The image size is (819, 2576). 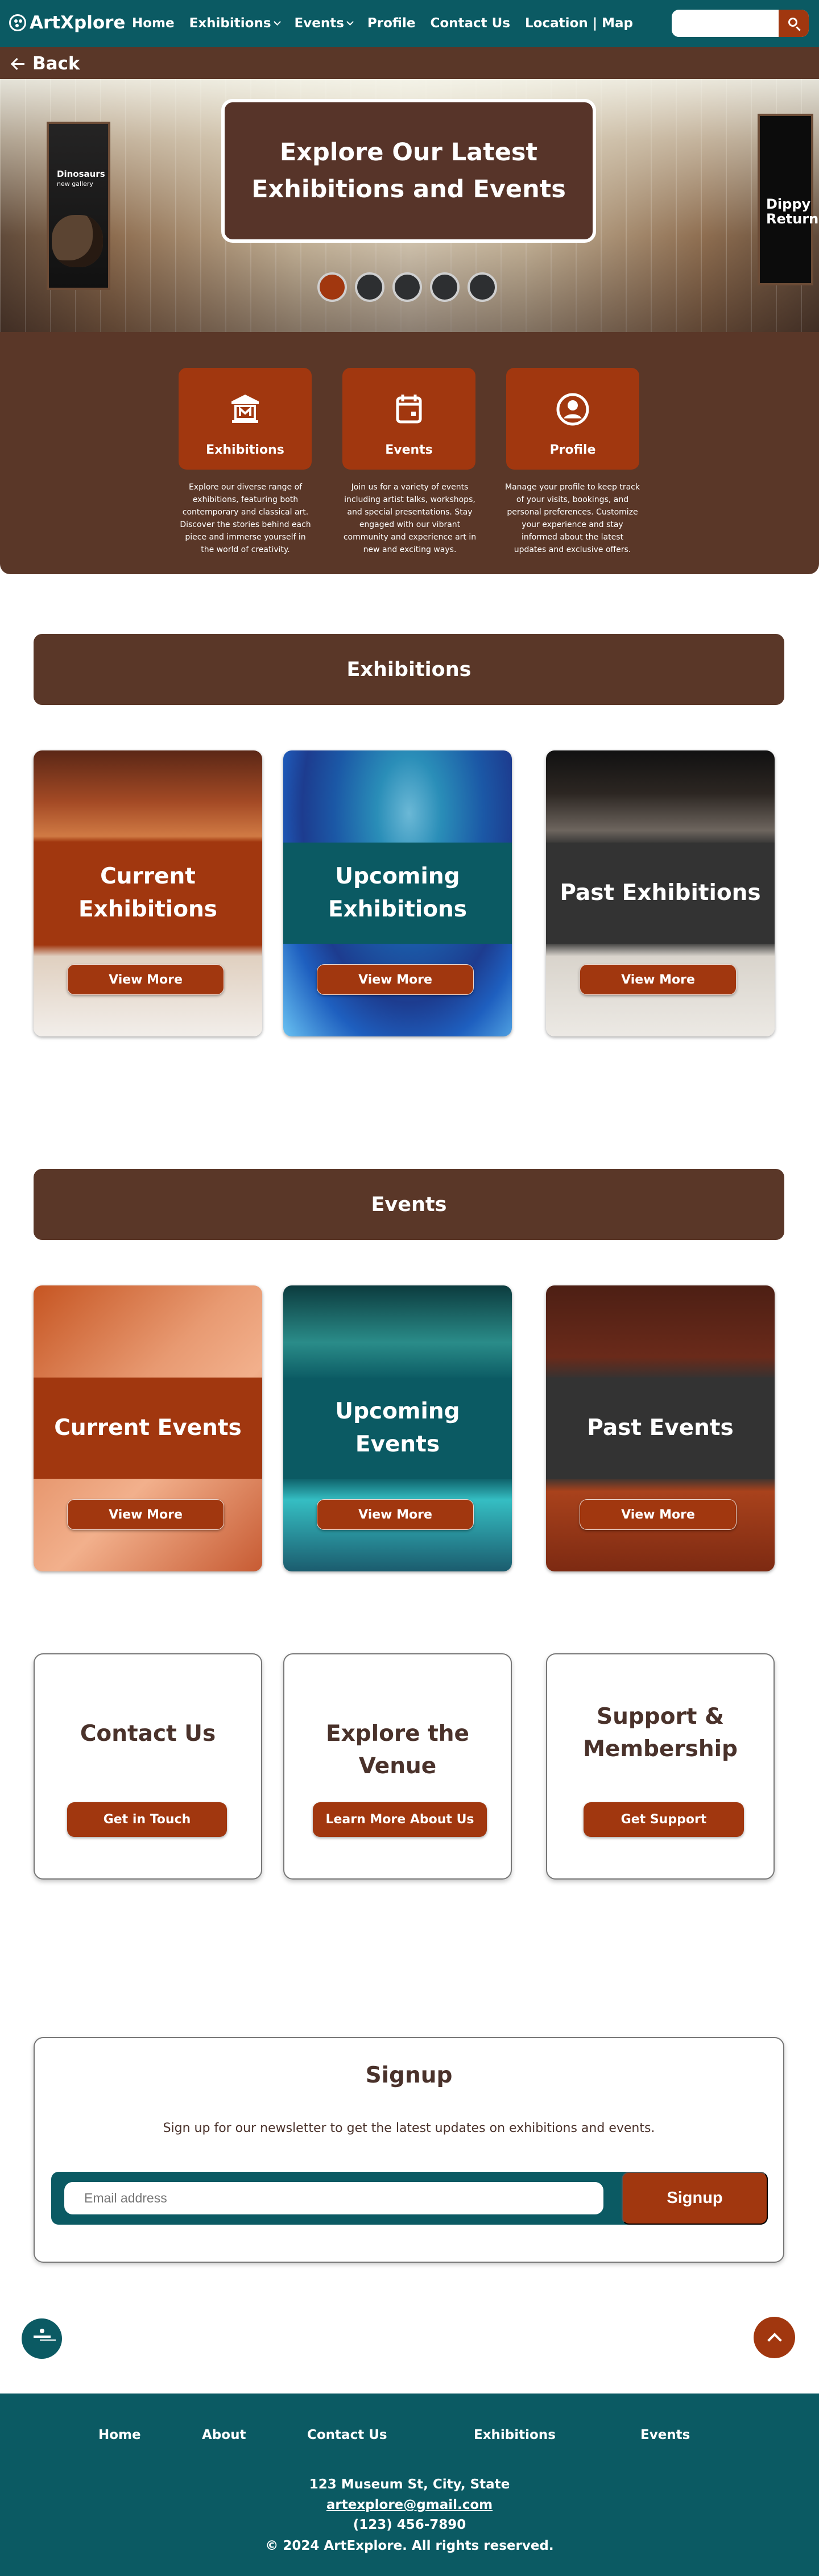 I want to click on brand-name: ArtXplore, so click(x=78, y=23).